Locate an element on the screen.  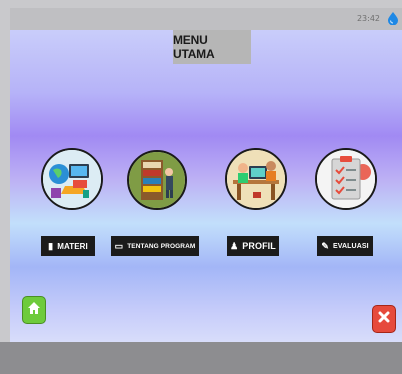
profil-illustration is located at coordinates (256, 179).